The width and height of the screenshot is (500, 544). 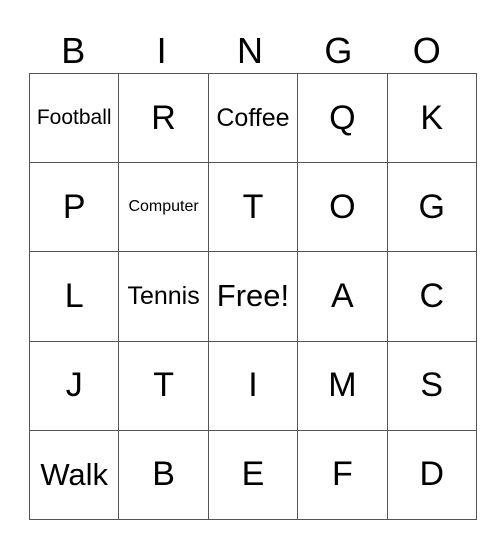 What do you see at coordinates (431, 296) in the screenshot?
I see `bingo-cell: C` at bounding box center [431, 296].